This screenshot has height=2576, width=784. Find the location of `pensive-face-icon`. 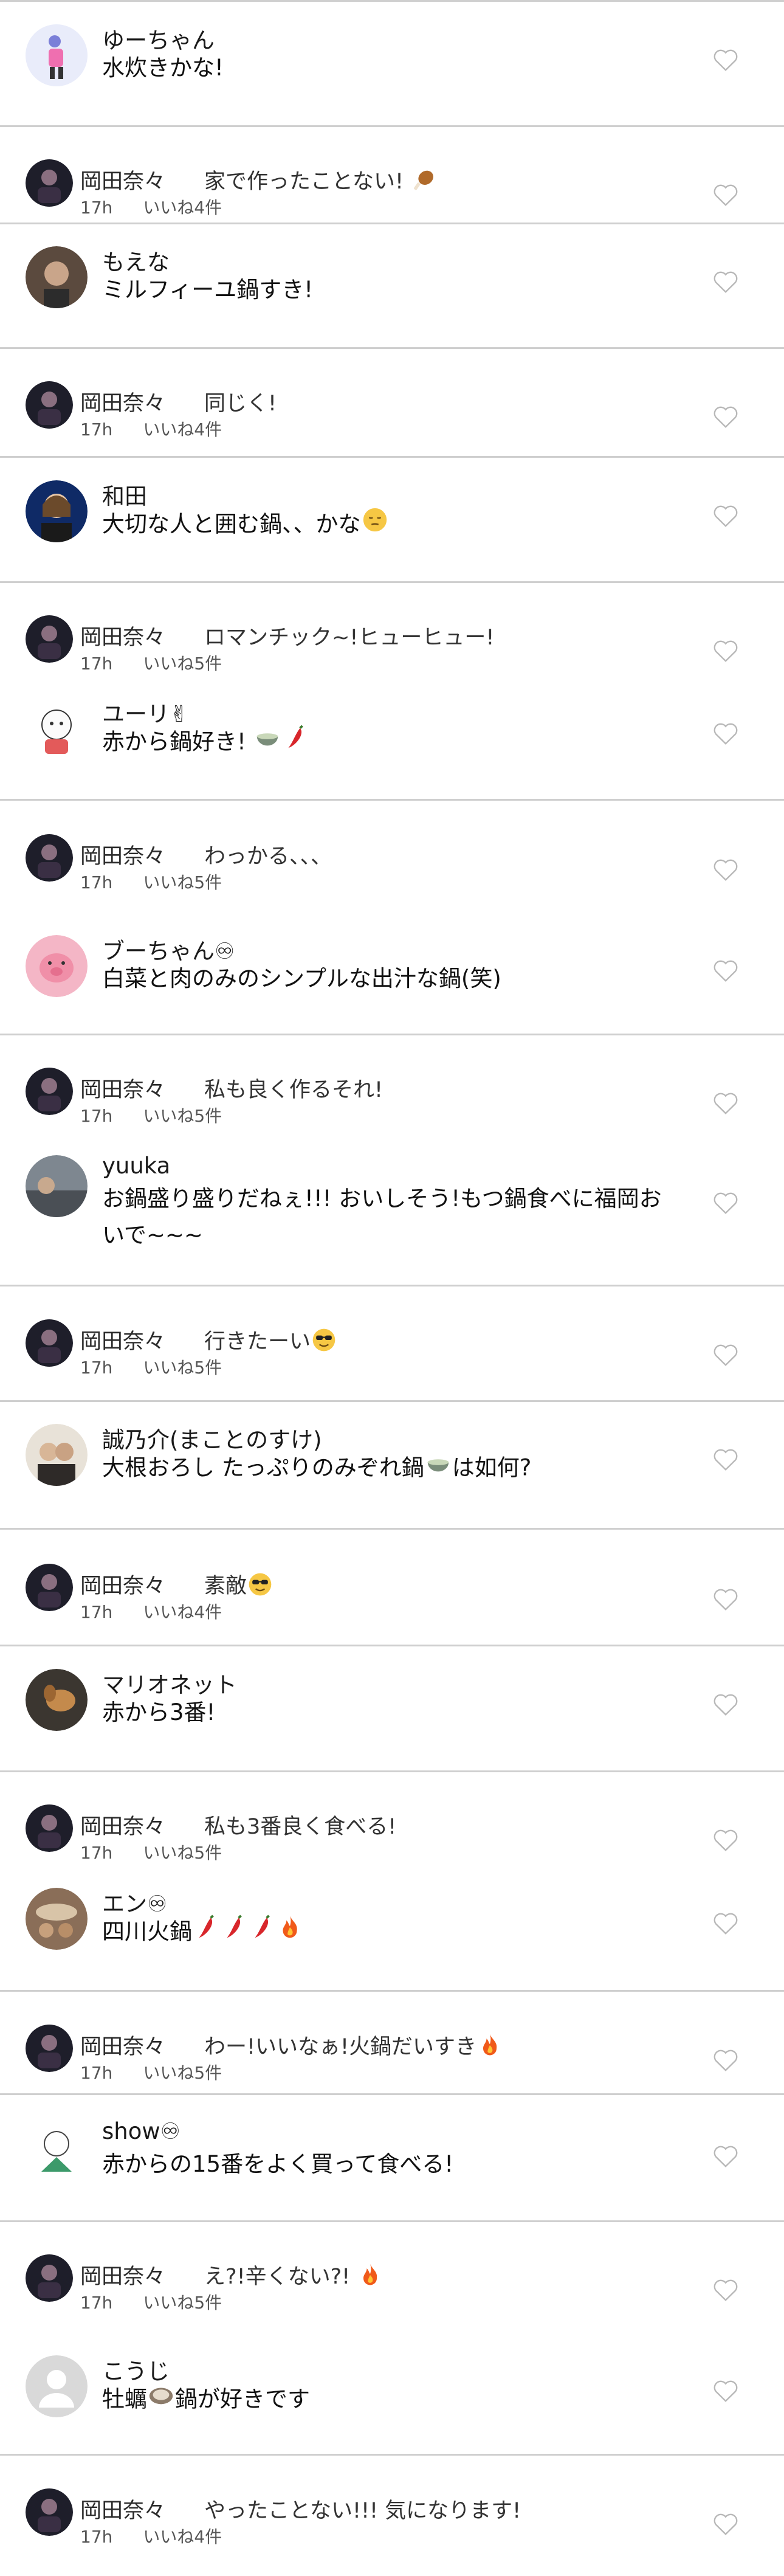

pensive-face-icon is located at coordinates (375, 525).